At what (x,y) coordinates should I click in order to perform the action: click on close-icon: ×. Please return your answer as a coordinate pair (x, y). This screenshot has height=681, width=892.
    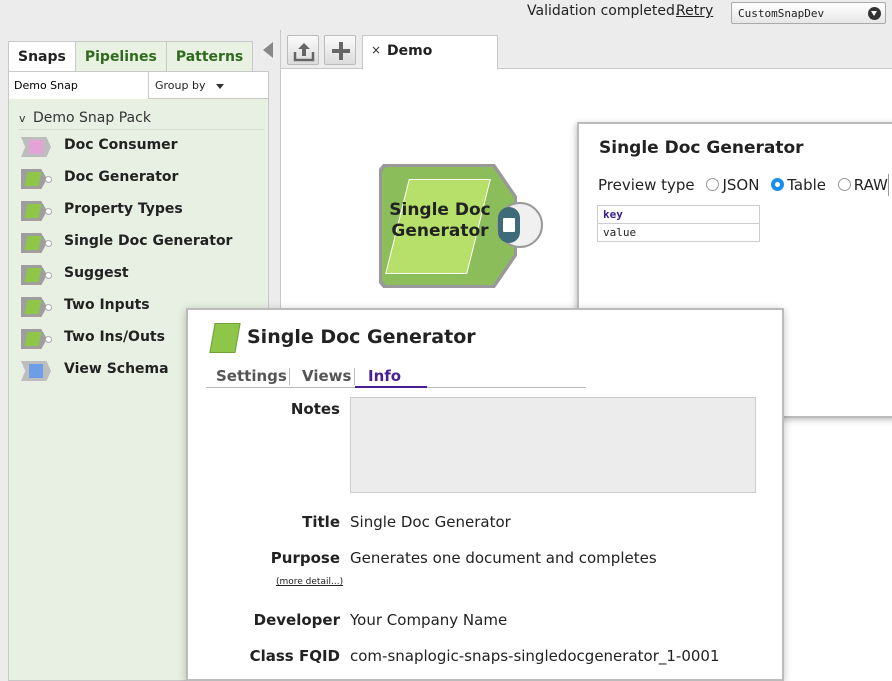
    Looking at the image, I should click on (376, 50).